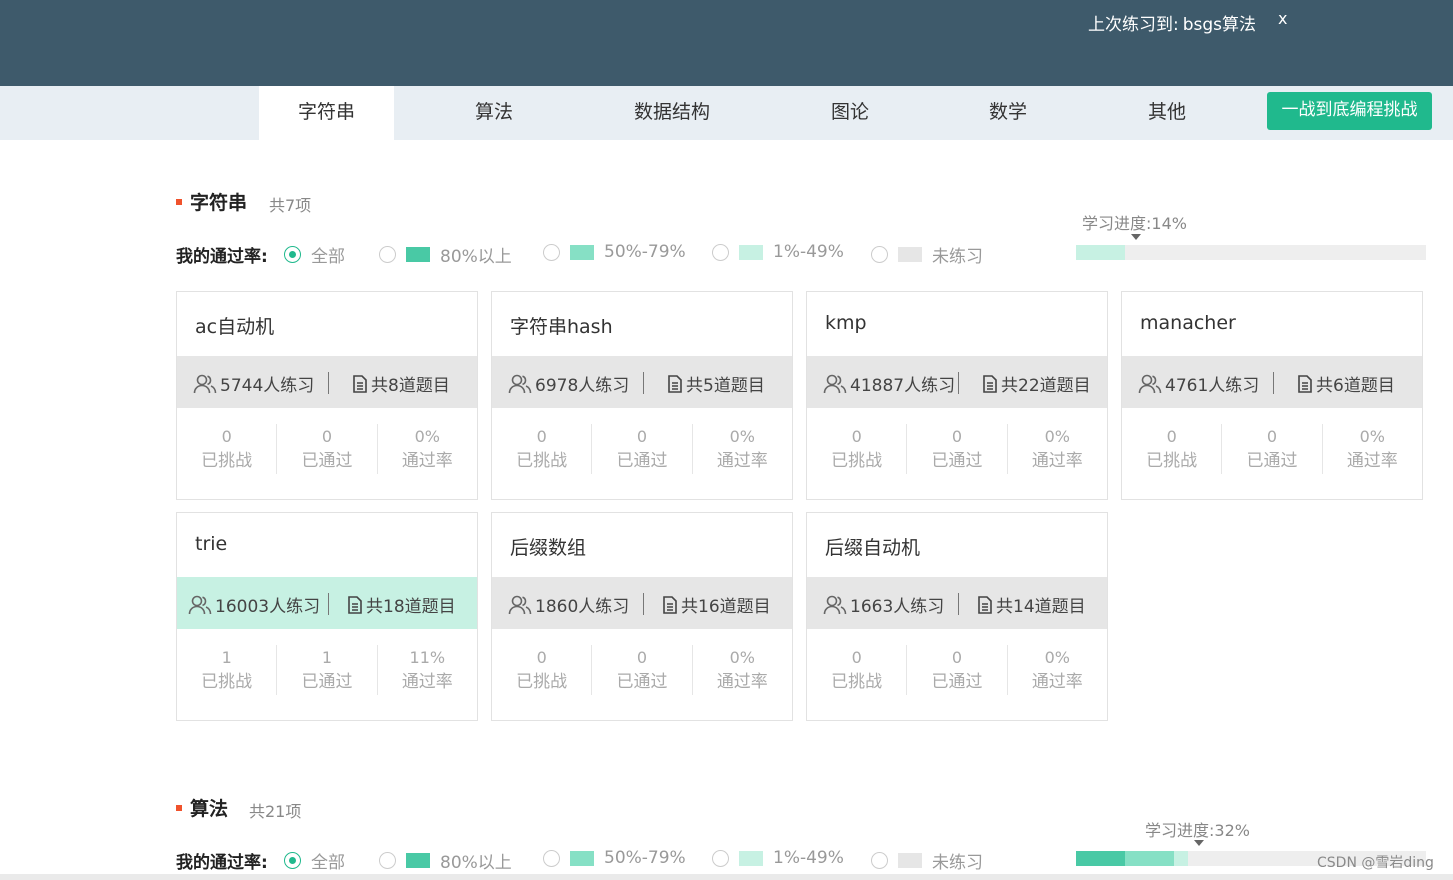  What do you see at coordinates (903, 386) in the screenshot?
I see `practice-count: 41887人练习` at bounding box center [903, 386].